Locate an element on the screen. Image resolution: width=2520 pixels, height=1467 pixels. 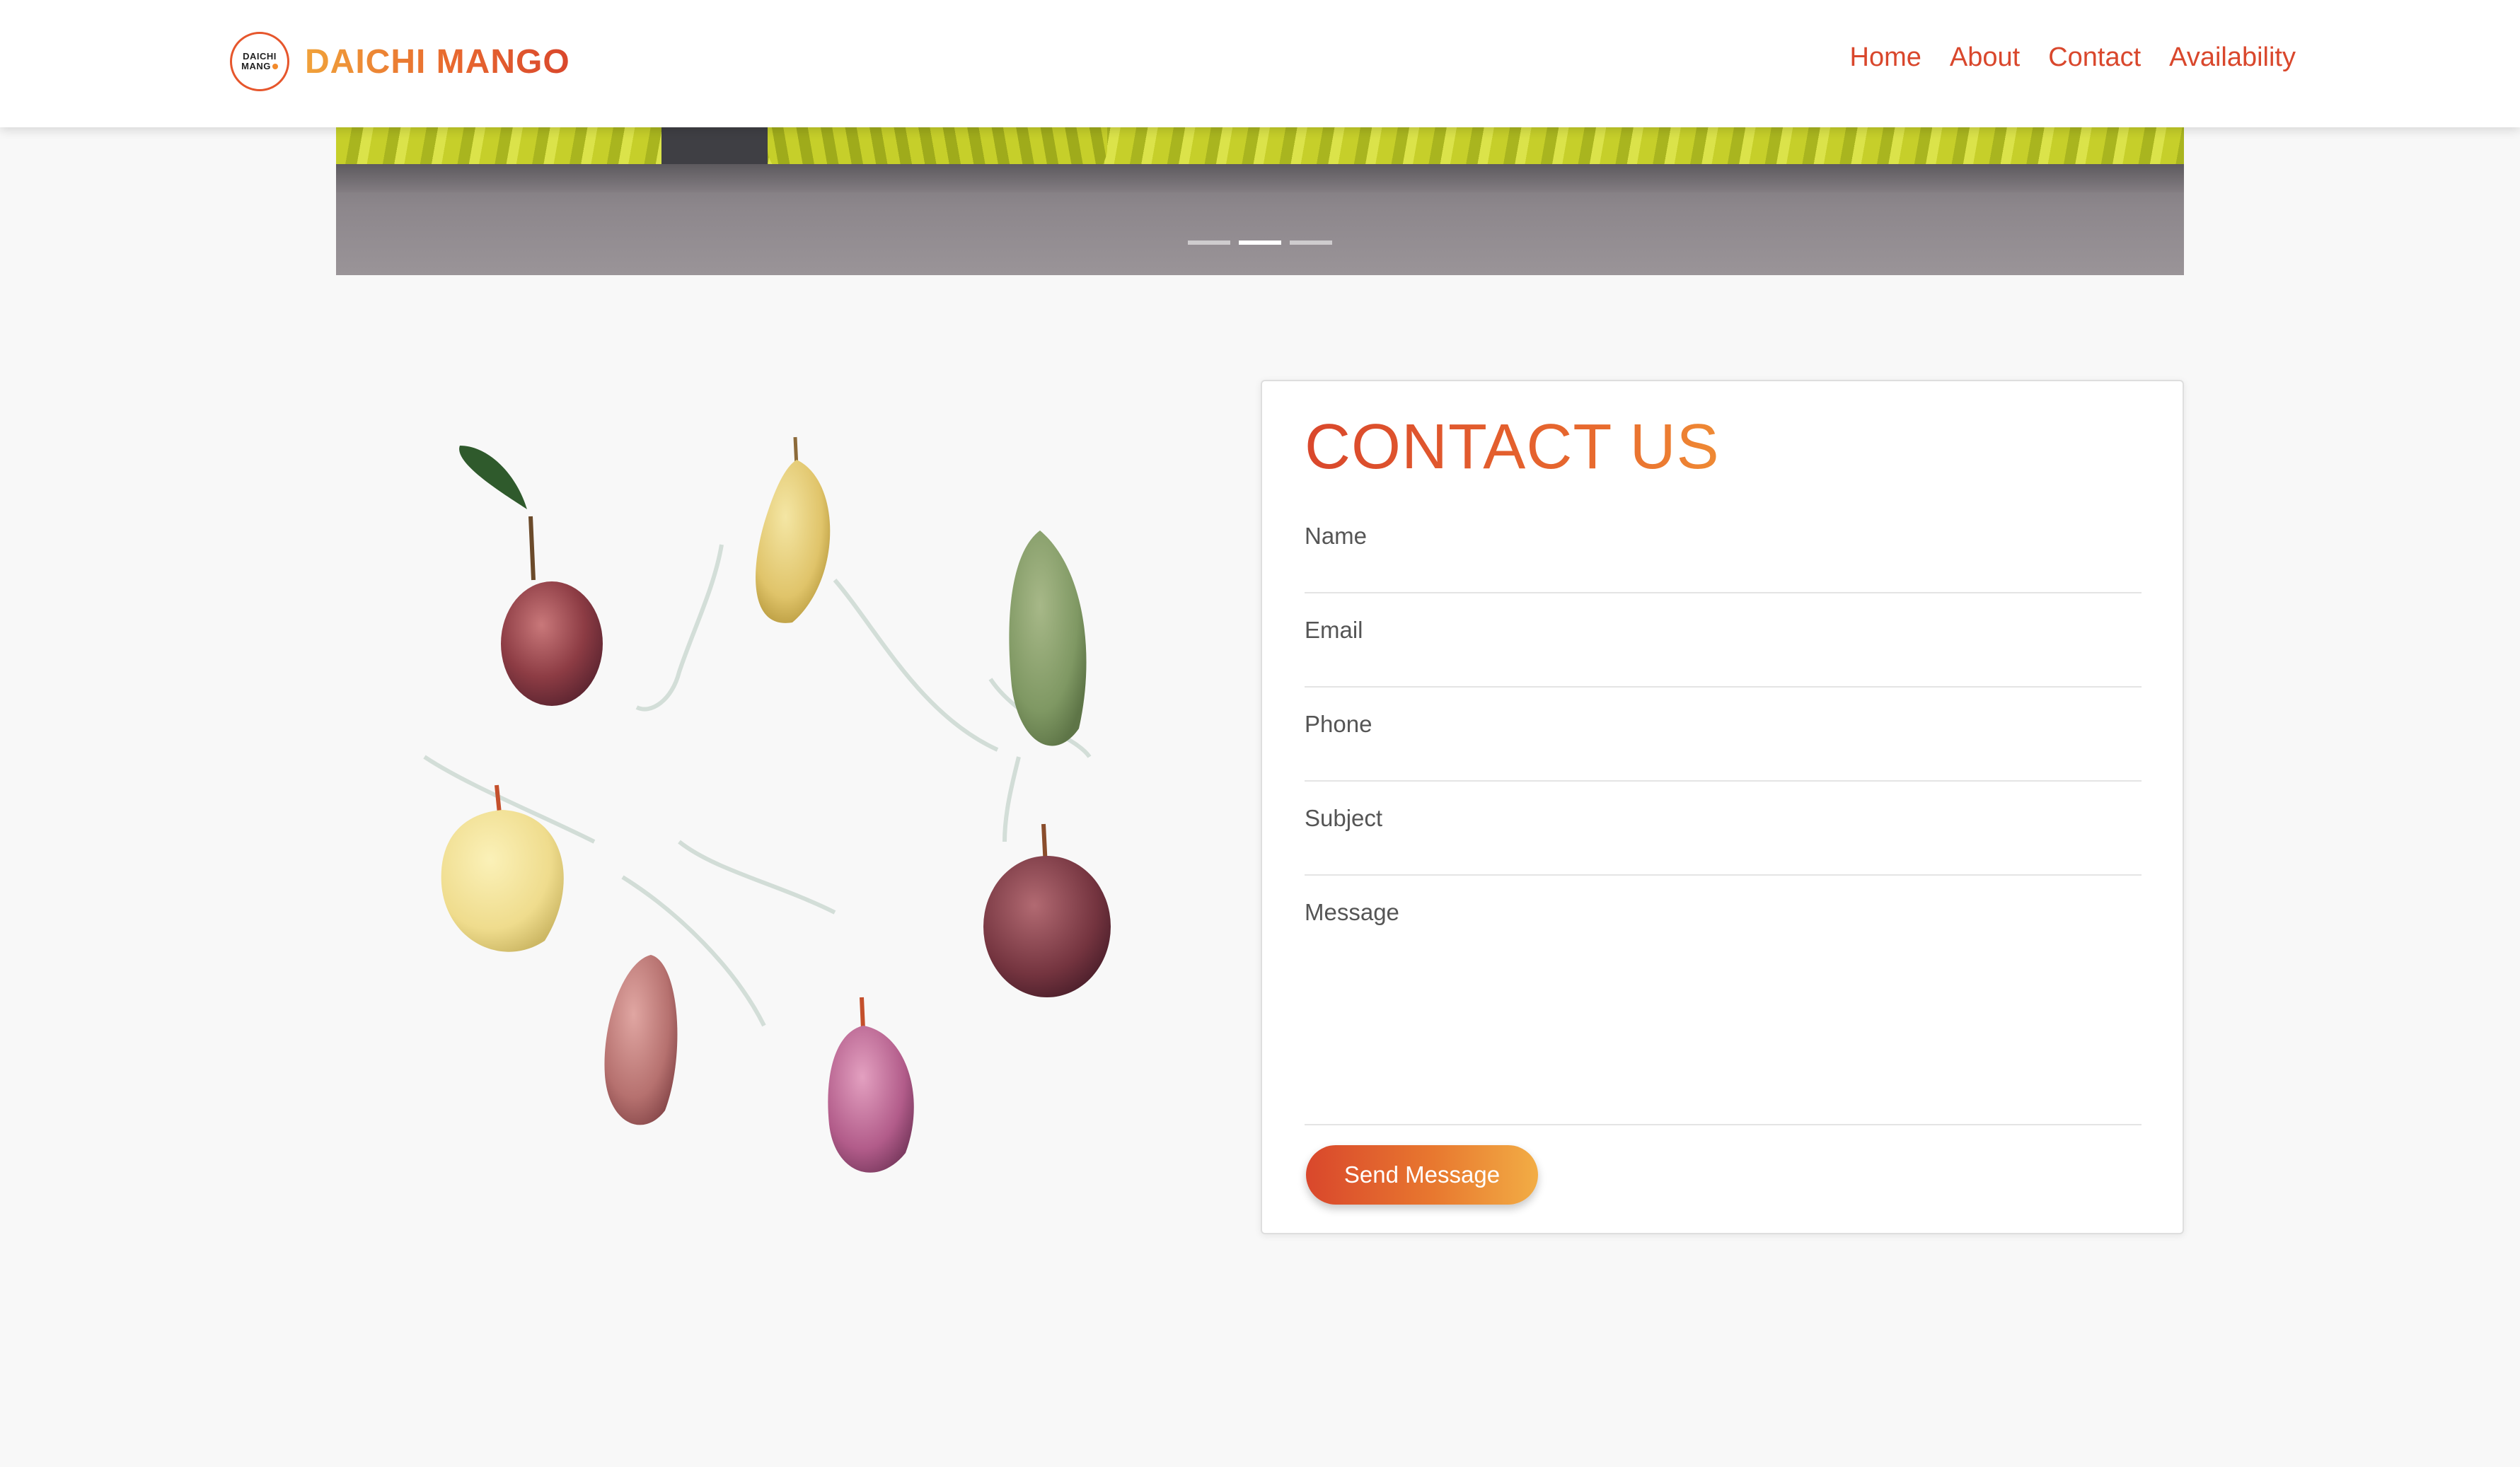
send-message-button: Send Message is located at coordinates (1422, 1175).